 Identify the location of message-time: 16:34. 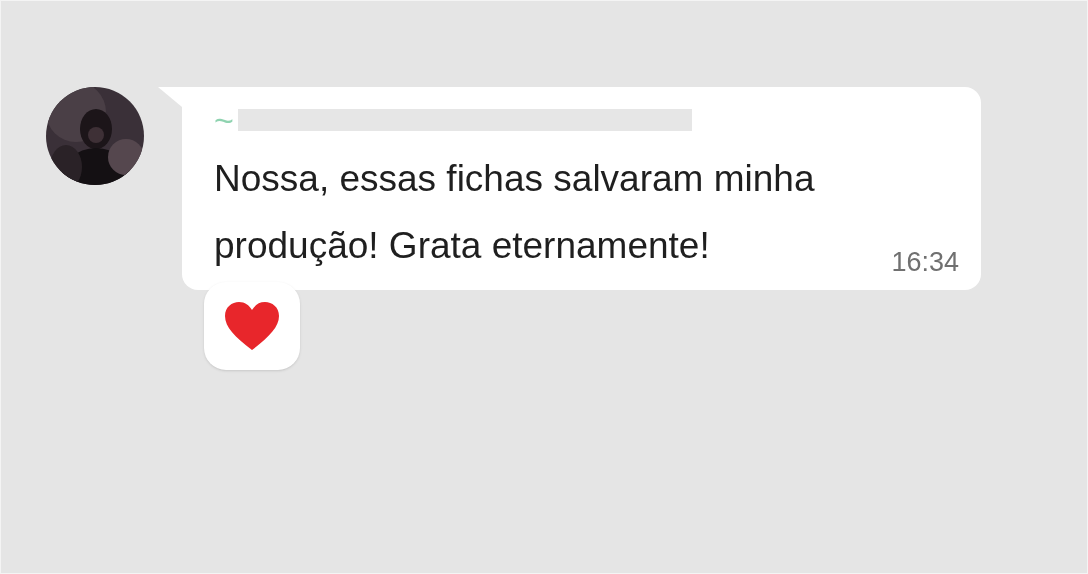
(925, 262).